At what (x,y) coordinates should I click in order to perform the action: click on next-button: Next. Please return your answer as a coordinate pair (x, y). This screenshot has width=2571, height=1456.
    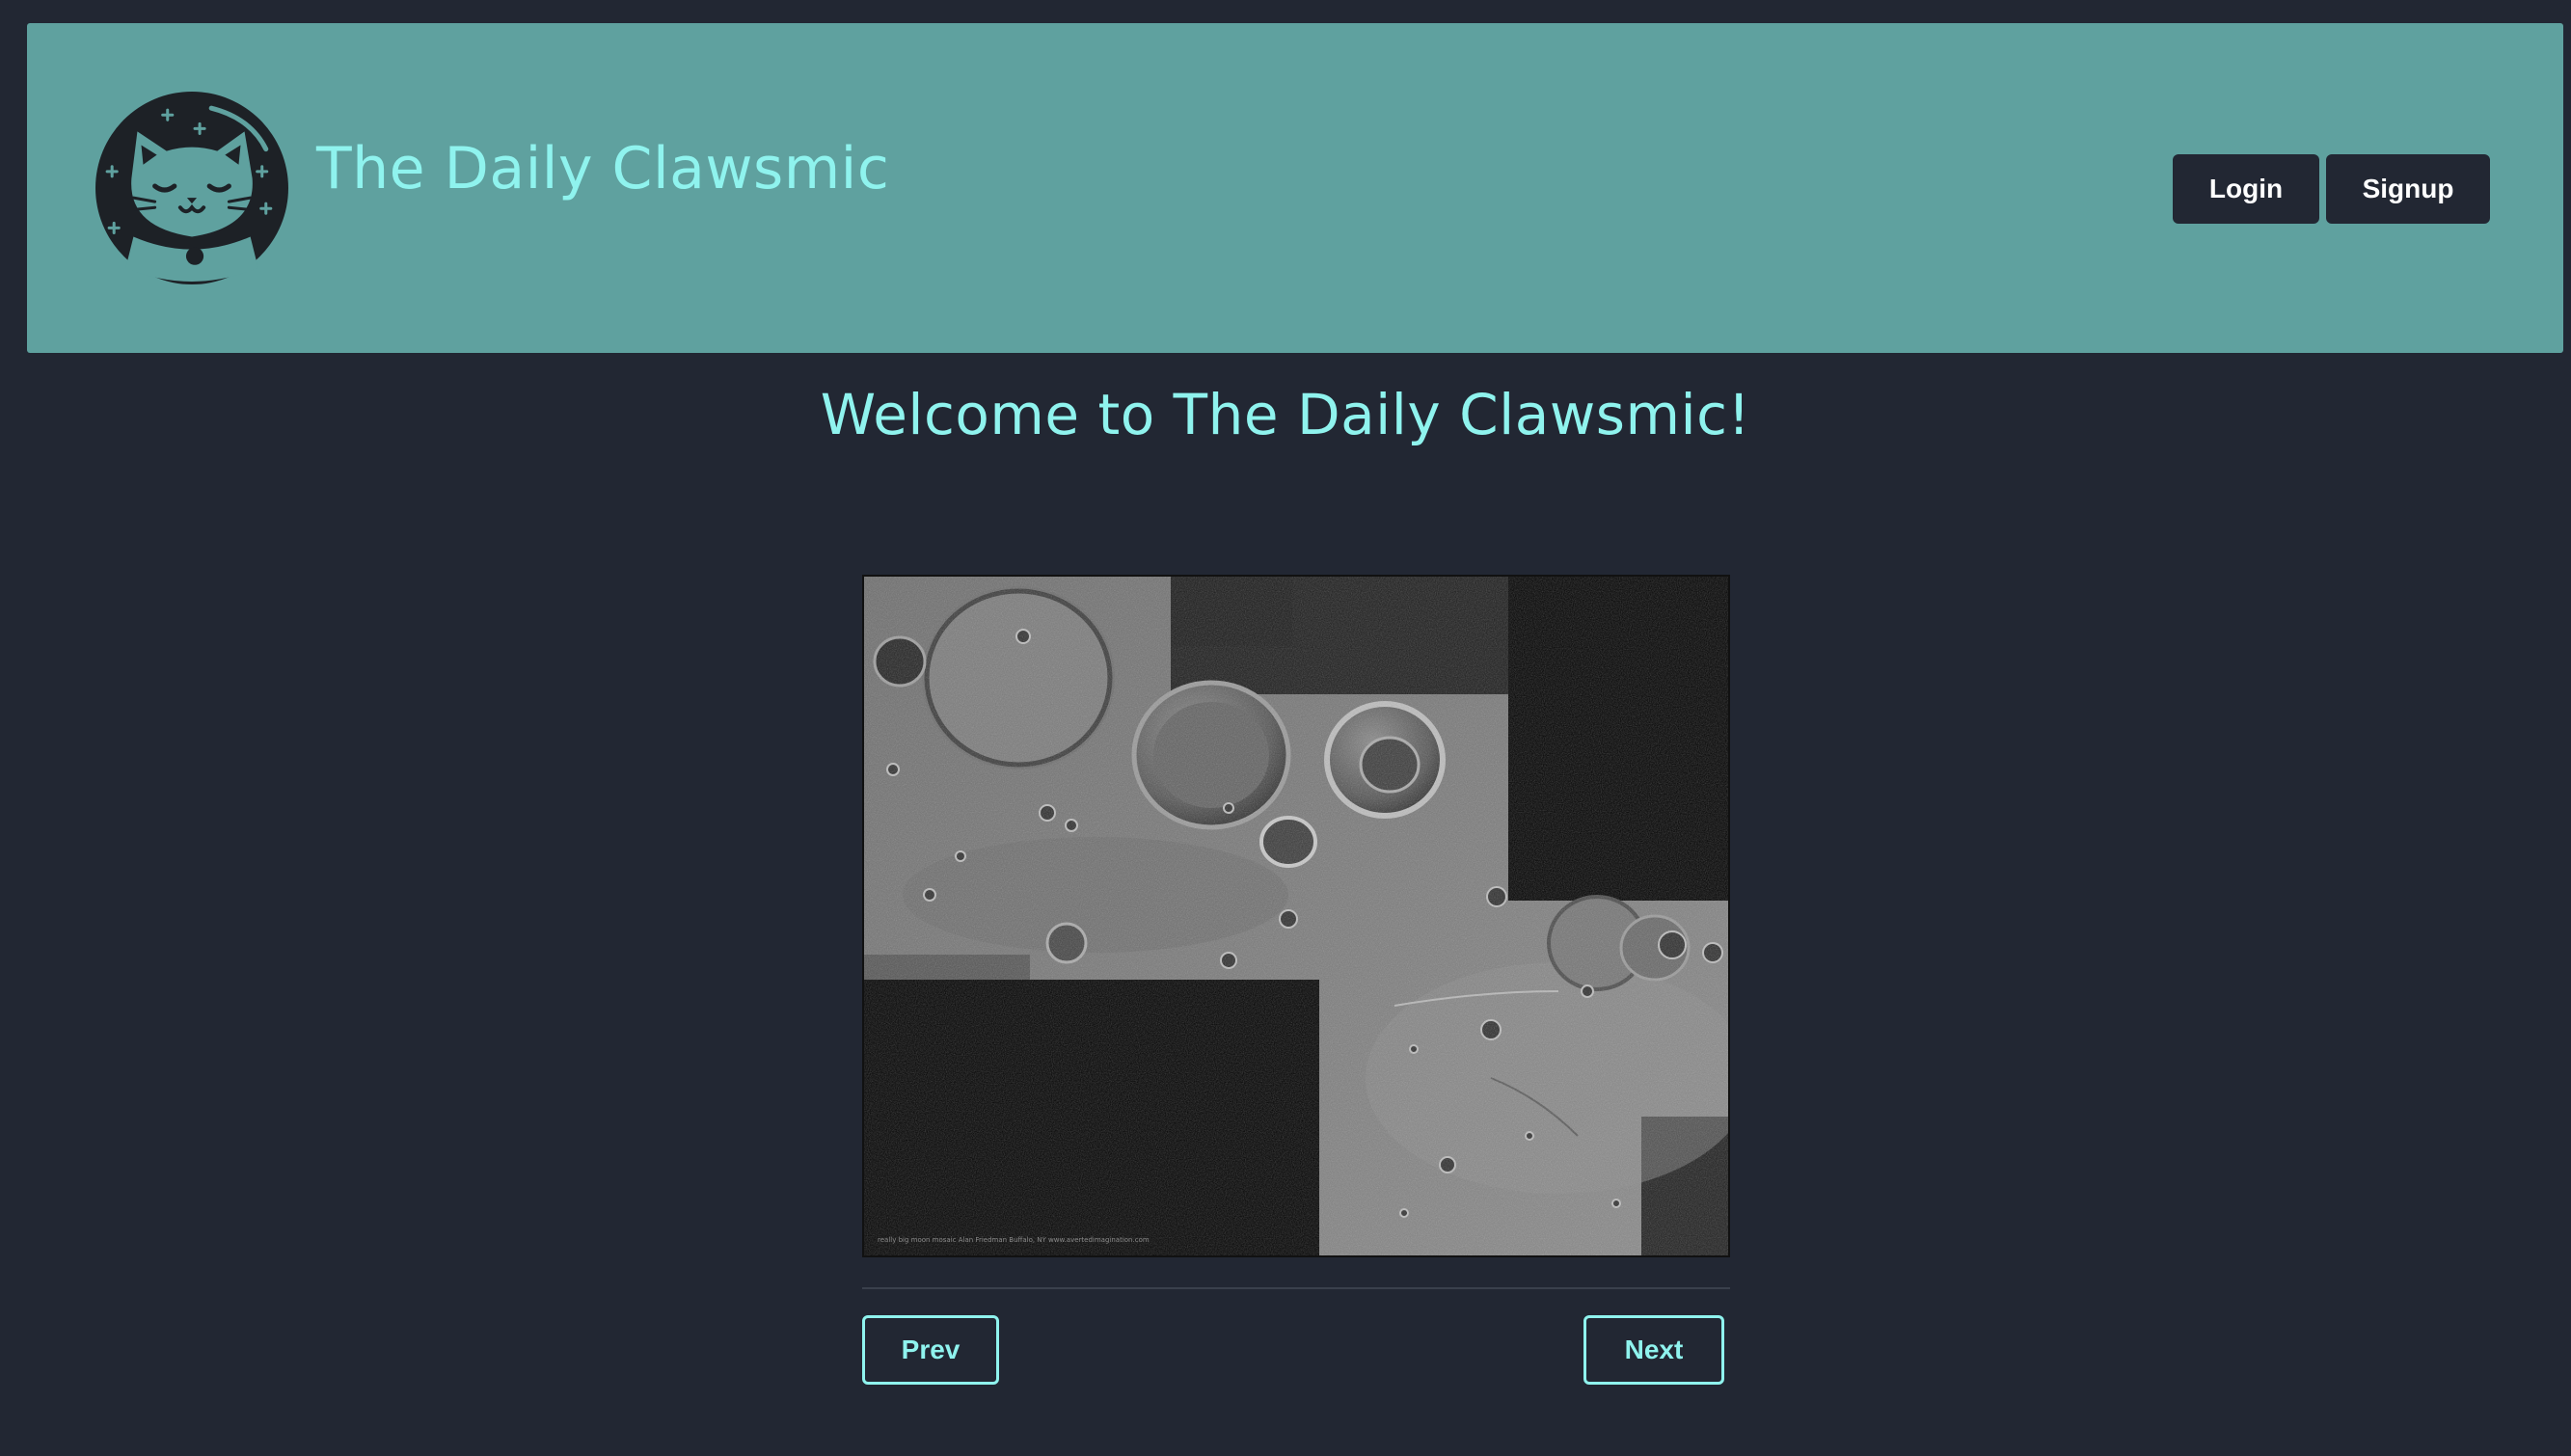
    Looking at the image, I should click on (1654, 1350).